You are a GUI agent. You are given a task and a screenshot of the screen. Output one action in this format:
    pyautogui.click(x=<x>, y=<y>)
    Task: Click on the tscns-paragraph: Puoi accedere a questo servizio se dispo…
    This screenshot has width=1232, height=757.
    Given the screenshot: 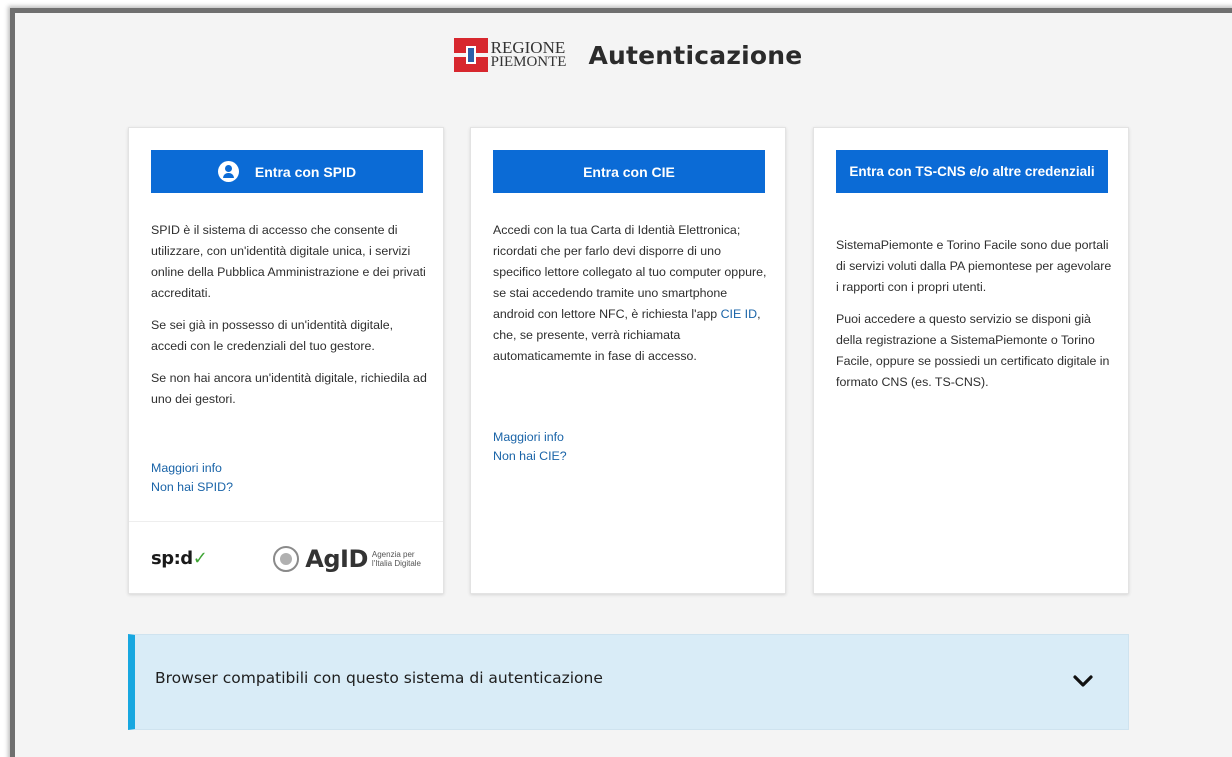 What is the action you would take?
    pyautogui.click(x=973, y=350)
    